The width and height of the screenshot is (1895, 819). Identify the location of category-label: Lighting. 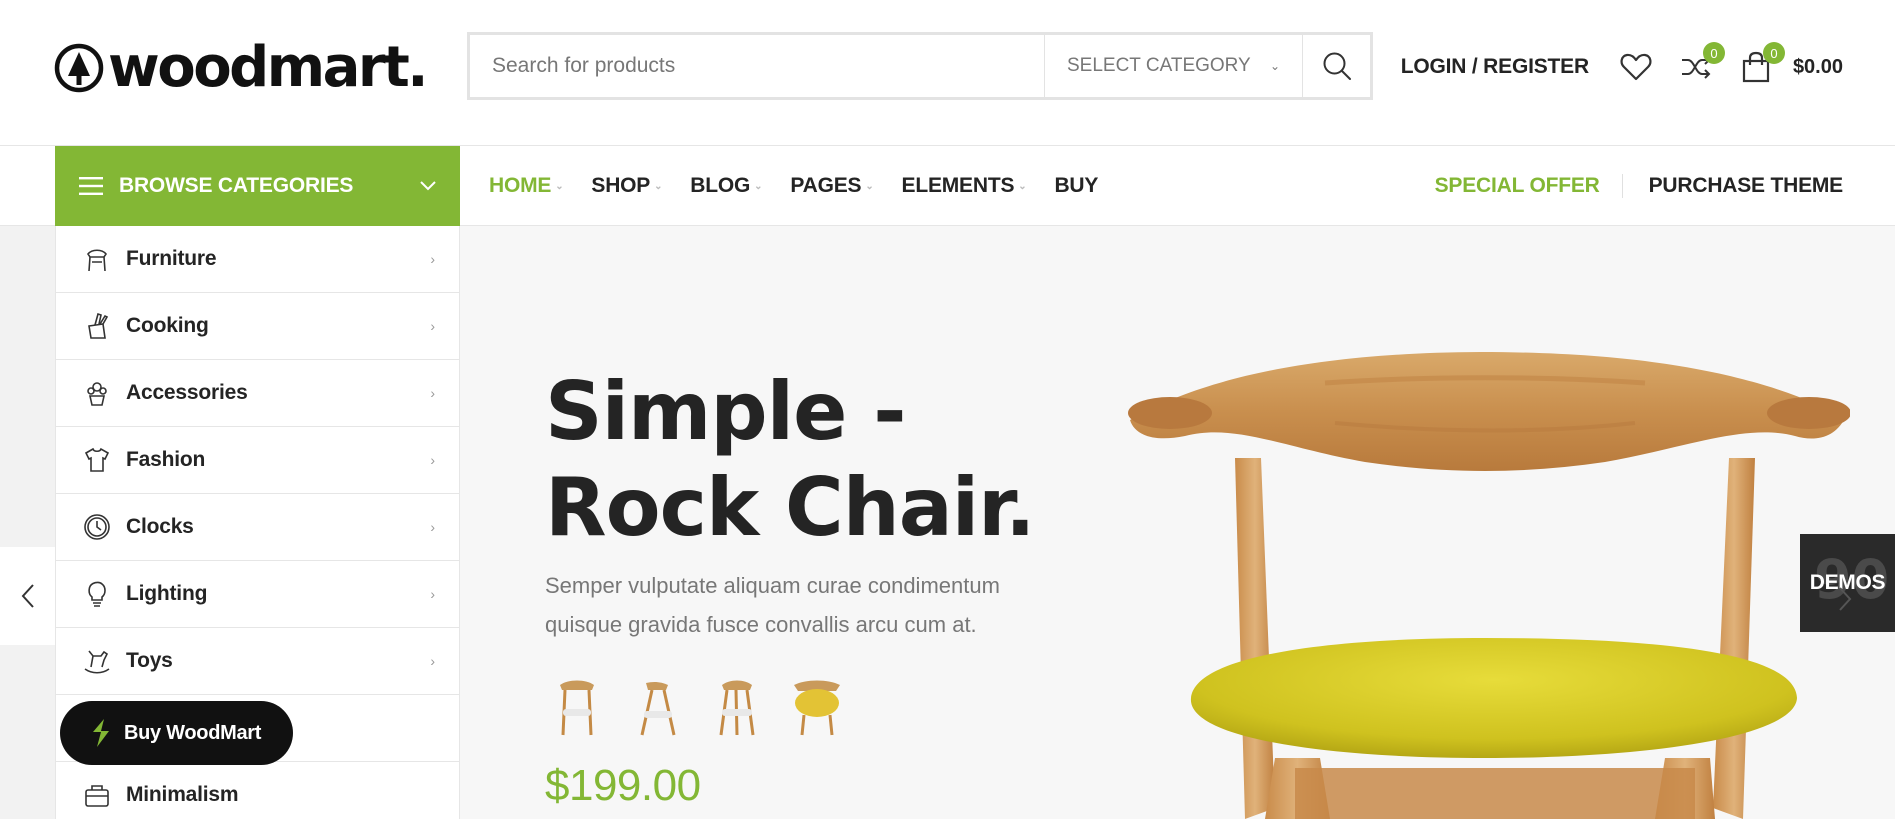
(167, 593).